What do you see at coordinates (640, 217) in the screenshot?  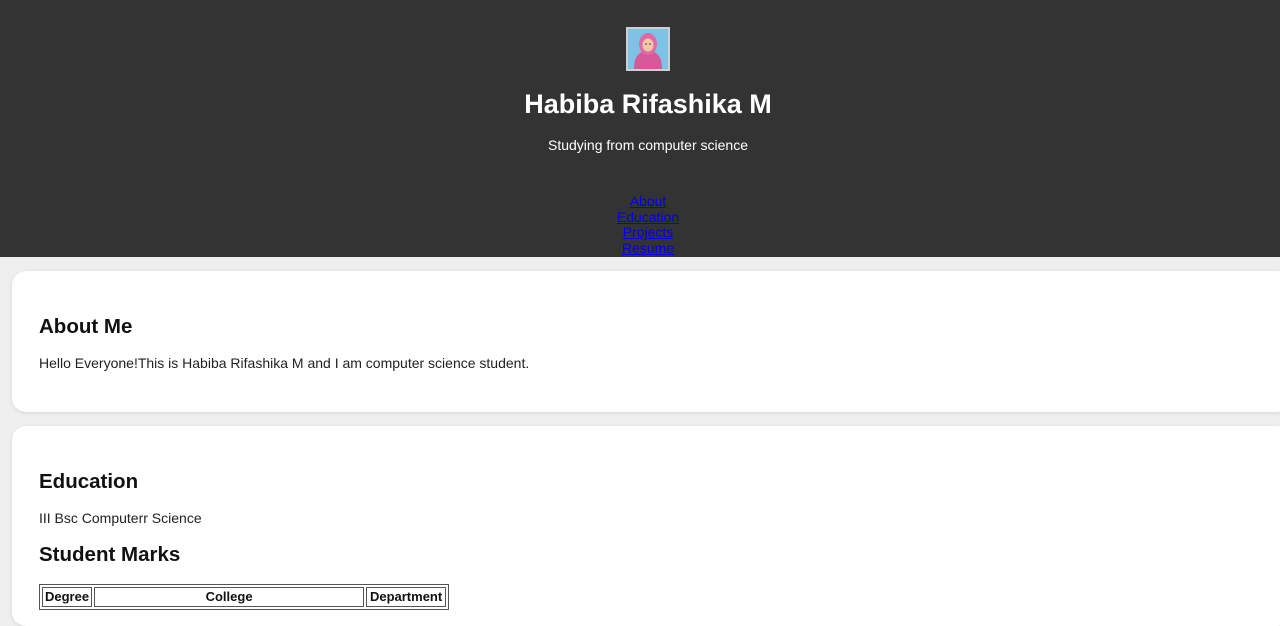 I see `nav-link-education: Education` at bounding box center [640, 217].